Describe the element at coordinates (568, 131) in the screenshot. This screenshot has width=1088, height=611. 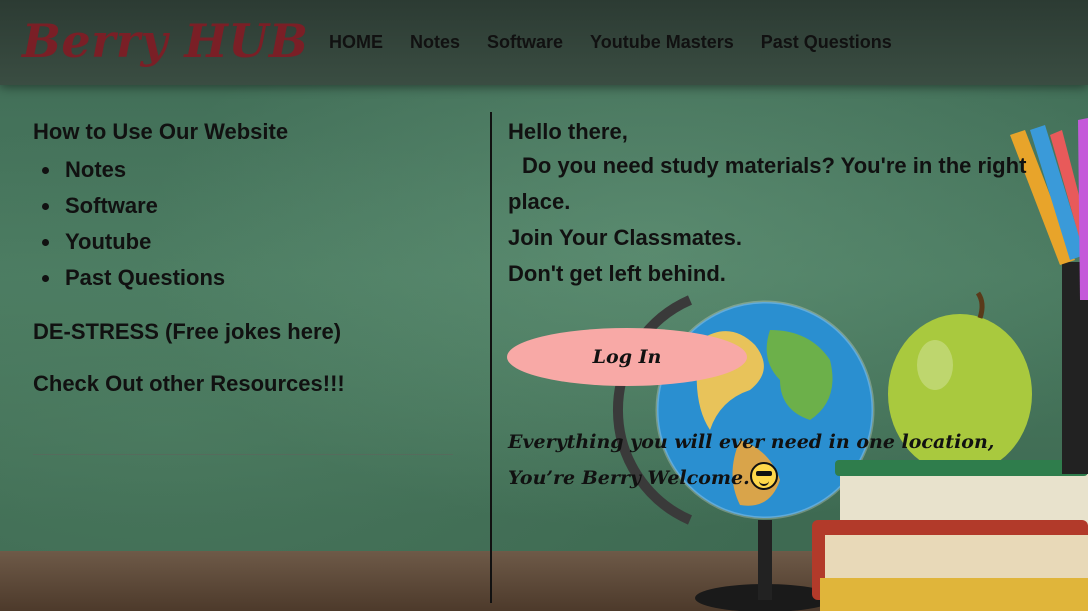
I see `greeting-text: Hello there,` at that location.